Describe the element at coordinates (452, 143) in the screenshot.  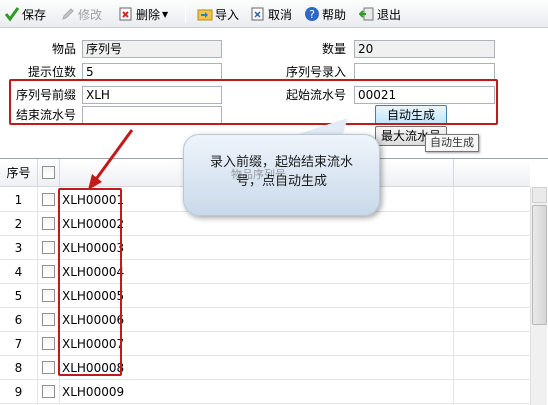
I see `tooltip: 自动生成` at that location.